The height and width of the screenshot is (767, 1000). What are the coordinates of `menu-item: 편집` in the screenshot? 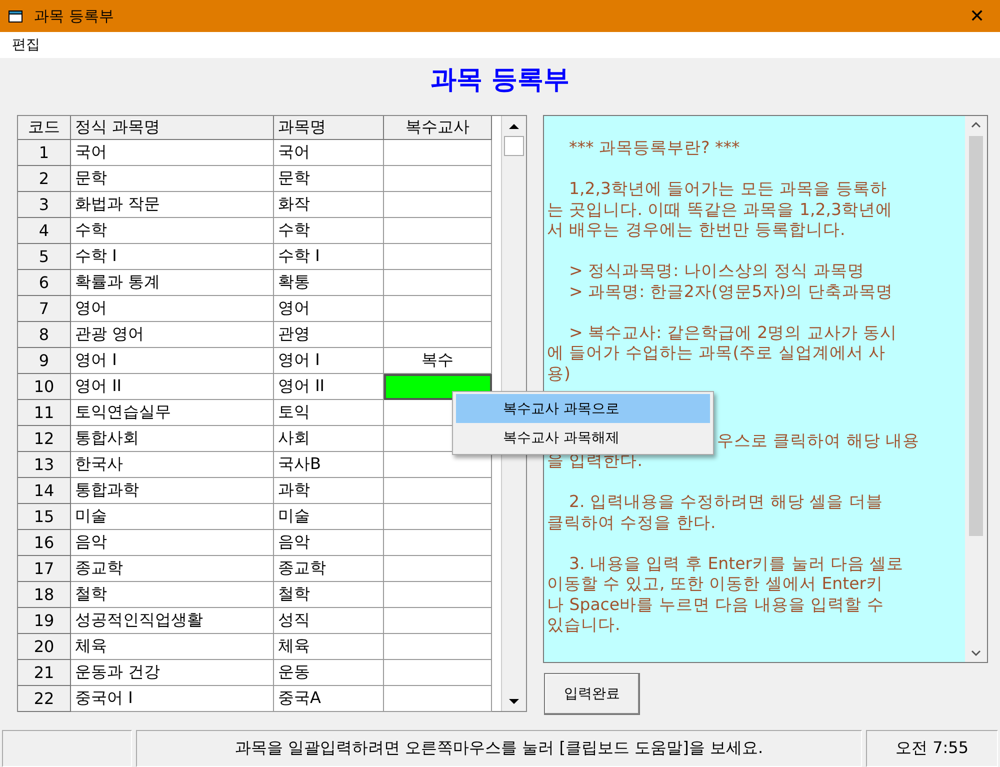 It's located at (26, 45).